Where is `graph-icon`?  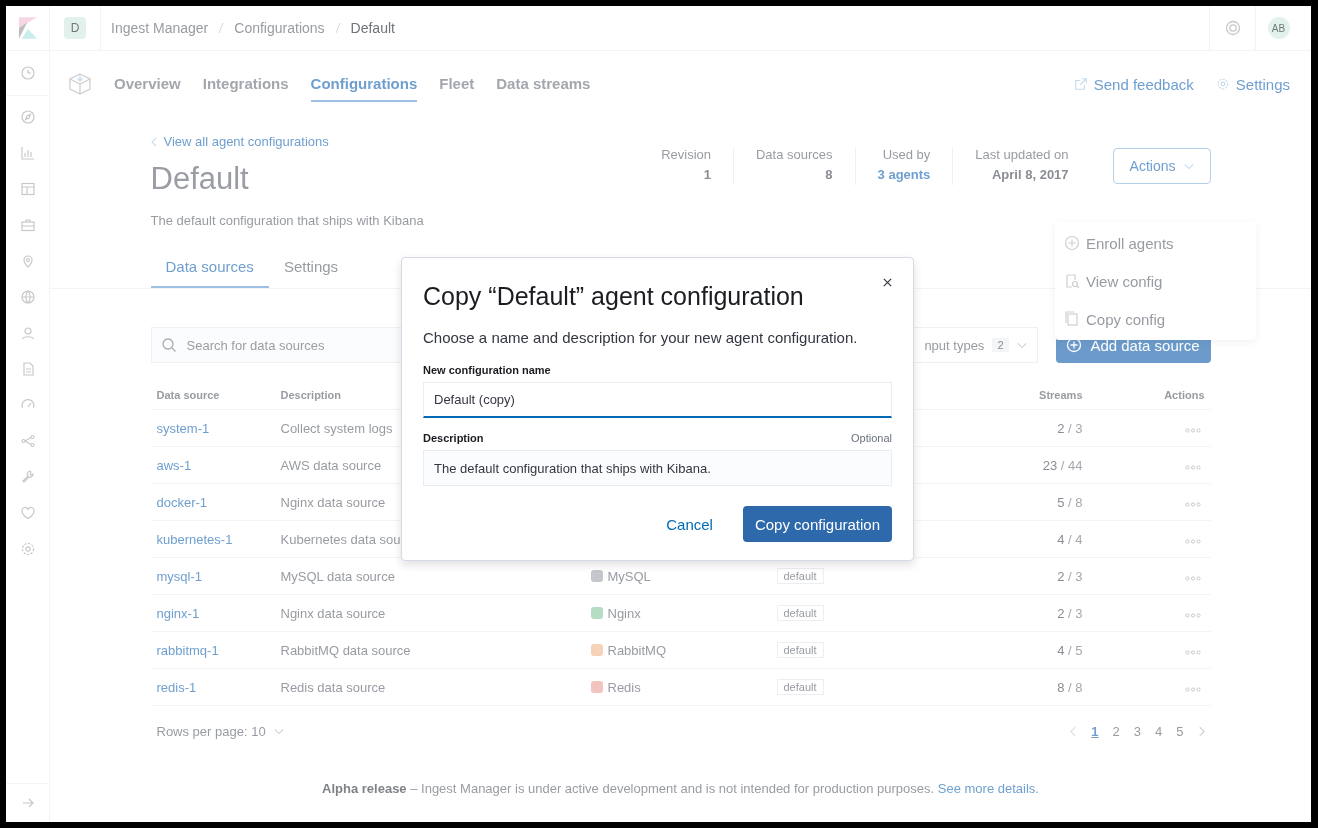
graph-icon is located at coordinates (27, 441).